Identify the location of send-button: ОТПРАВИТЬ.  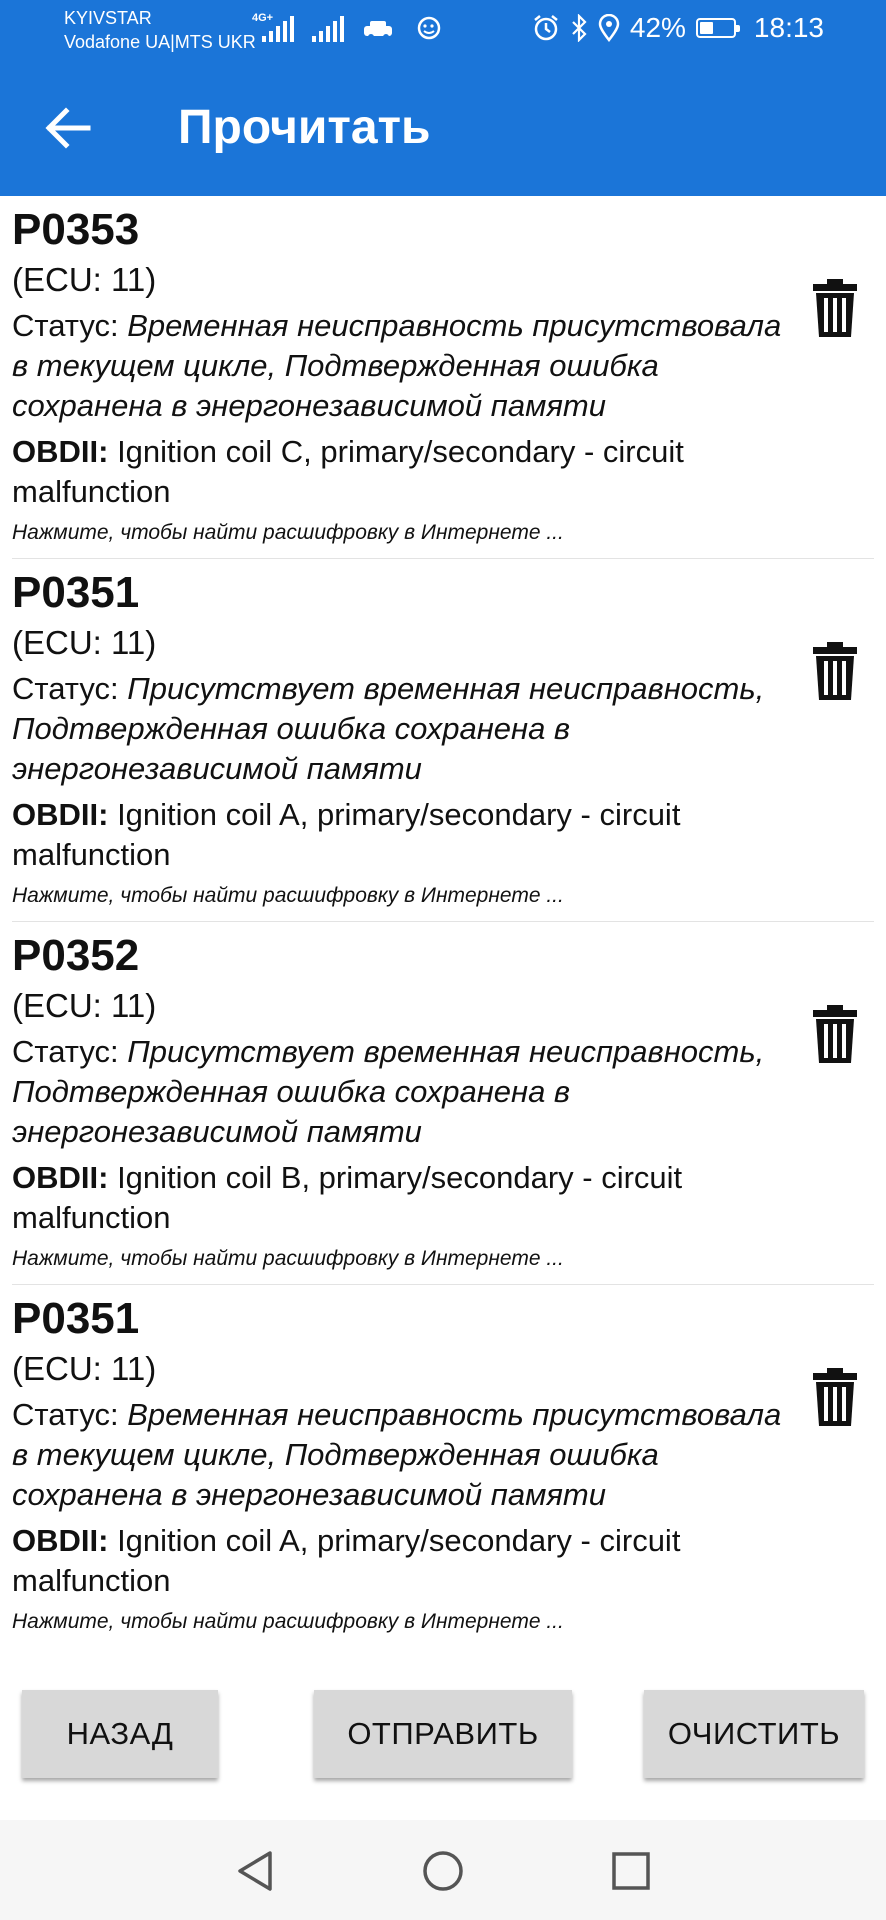
(443, 1734).